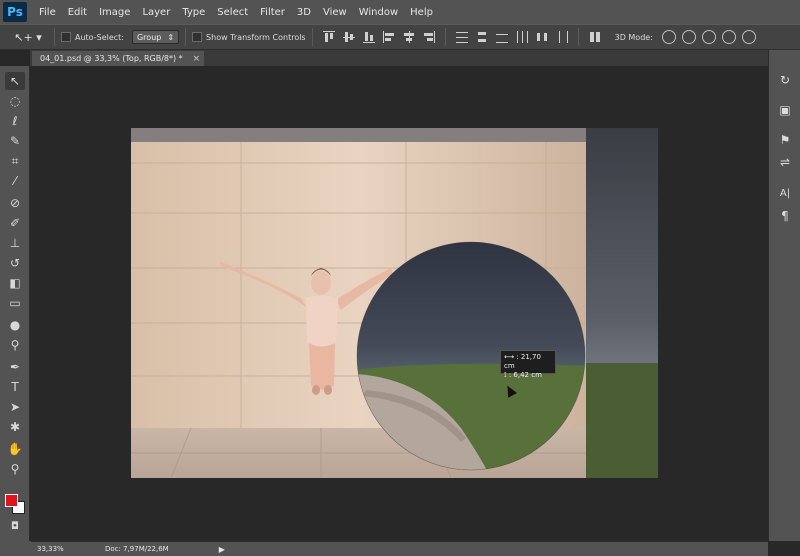 The image size is (800, 556). I want to click on auto-align-layers-icon, so click(595, 37).